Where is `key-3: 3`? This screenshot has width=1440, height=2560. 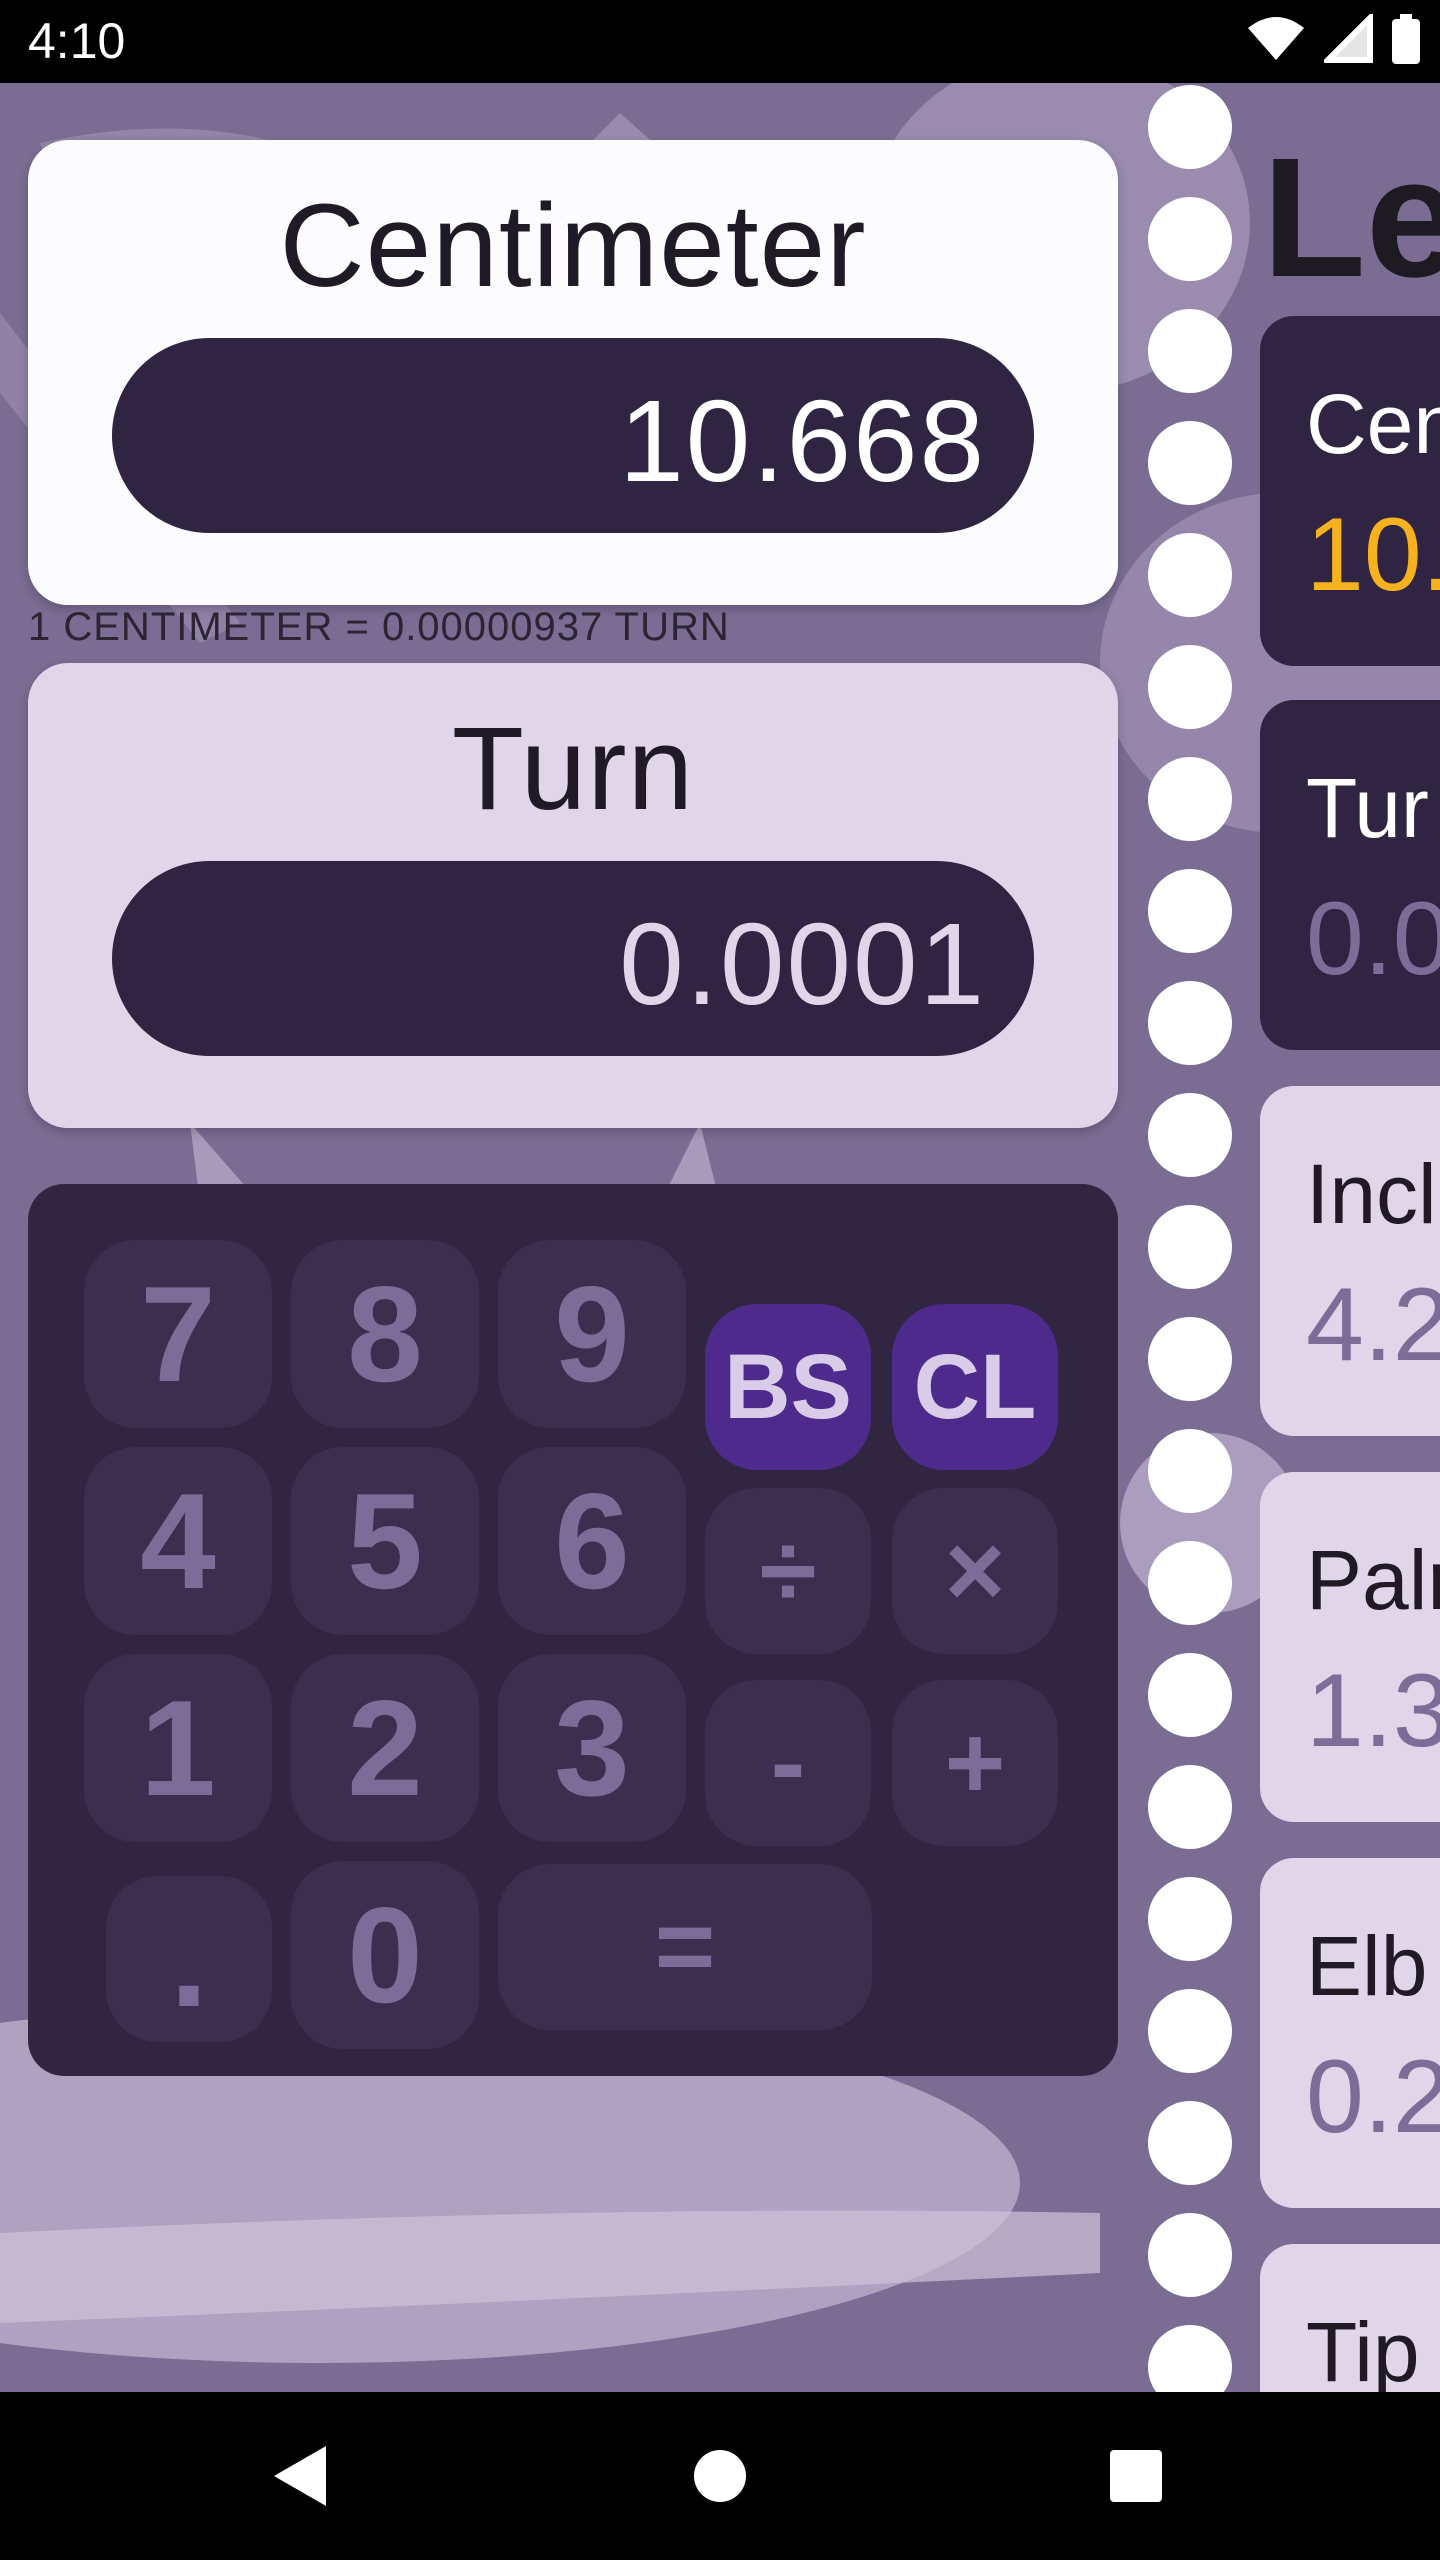 key-3: 3 is located at coordinates (592, 1748).